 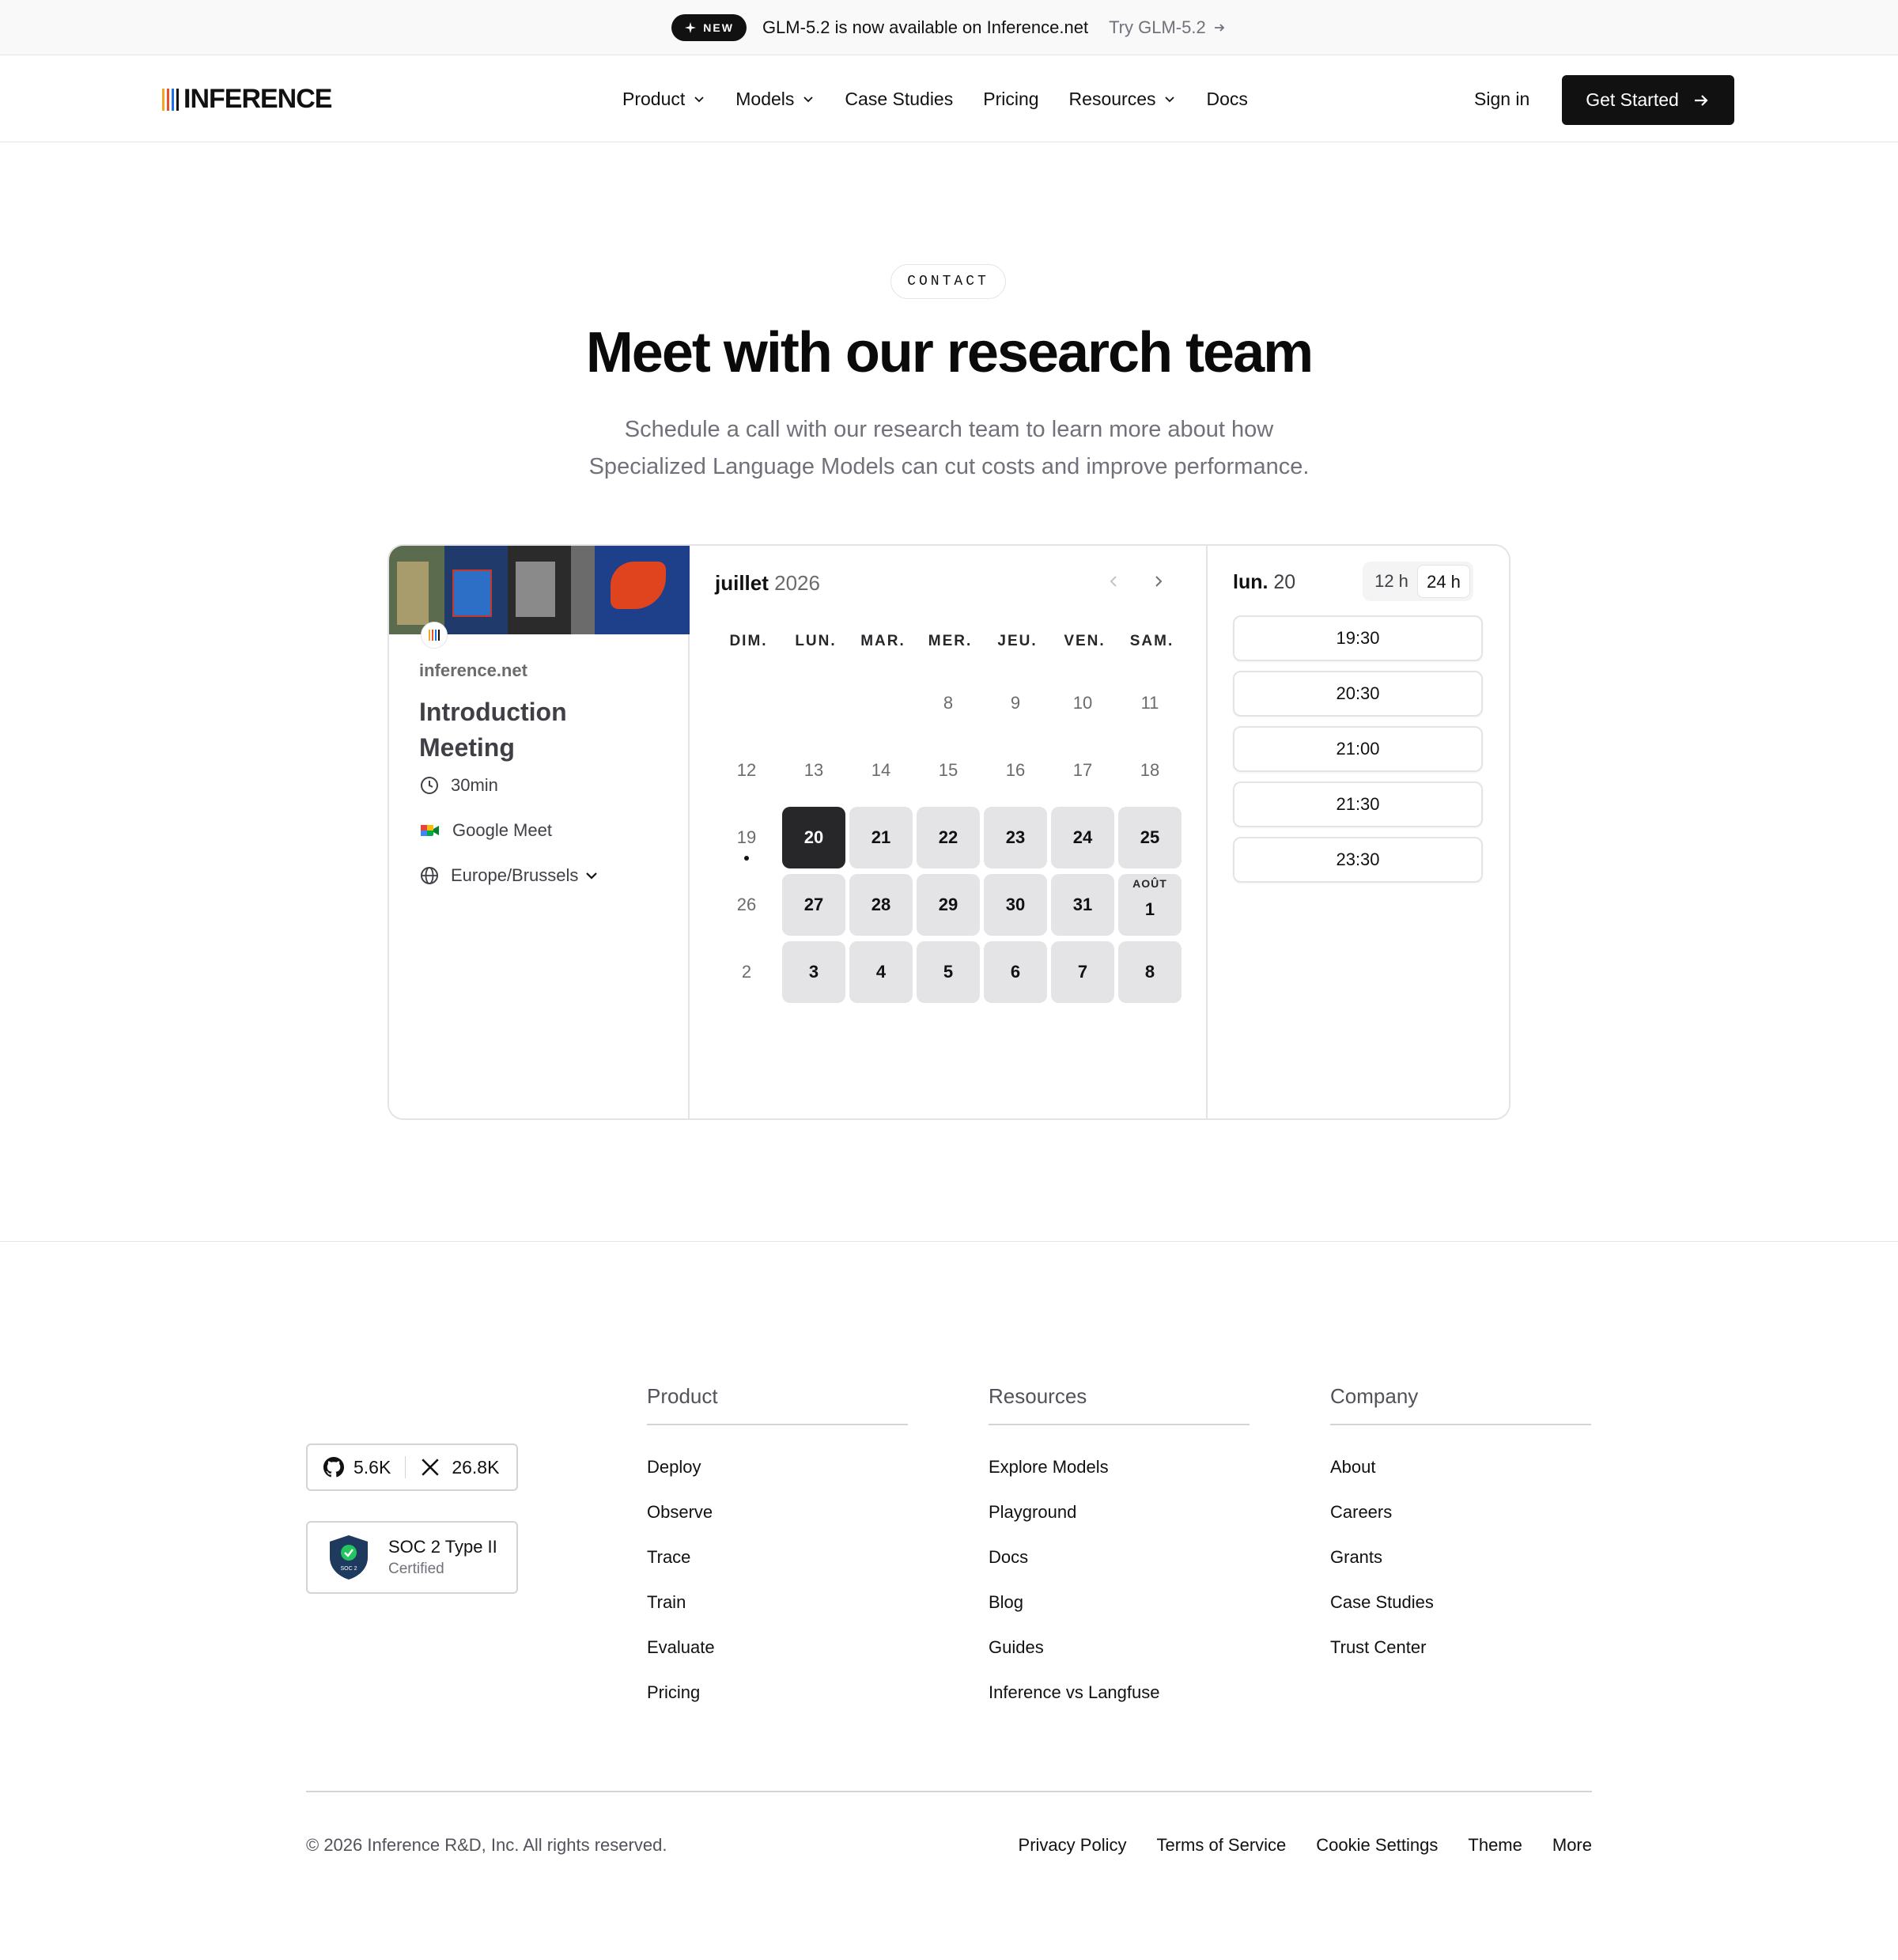 I want to click on get-started-button: Get Started, so click(x=1648, y=100).